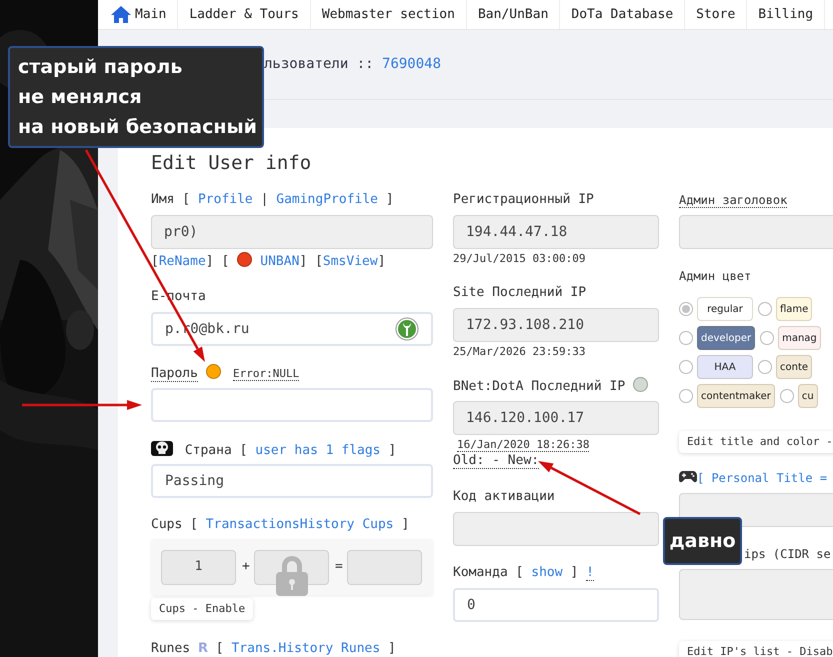  Describe the element at coordinates (756, 649) in the screenshot. I see `info-tag: Edit IP's list - Disab` at that location.